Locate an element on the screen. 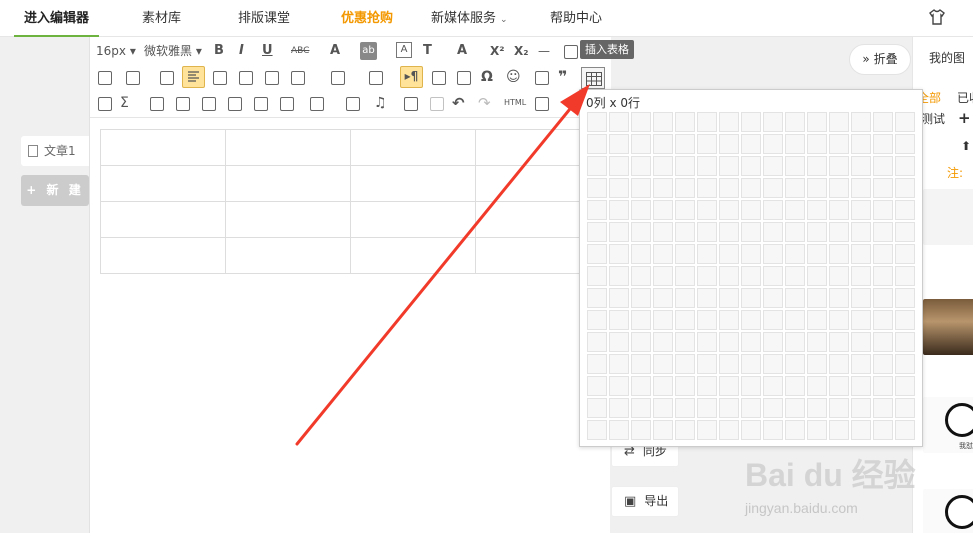 Image resolution: width=973 pixels, height=533 pixels. collapse-button: » 折叠 is located at coordinates (880, 59).